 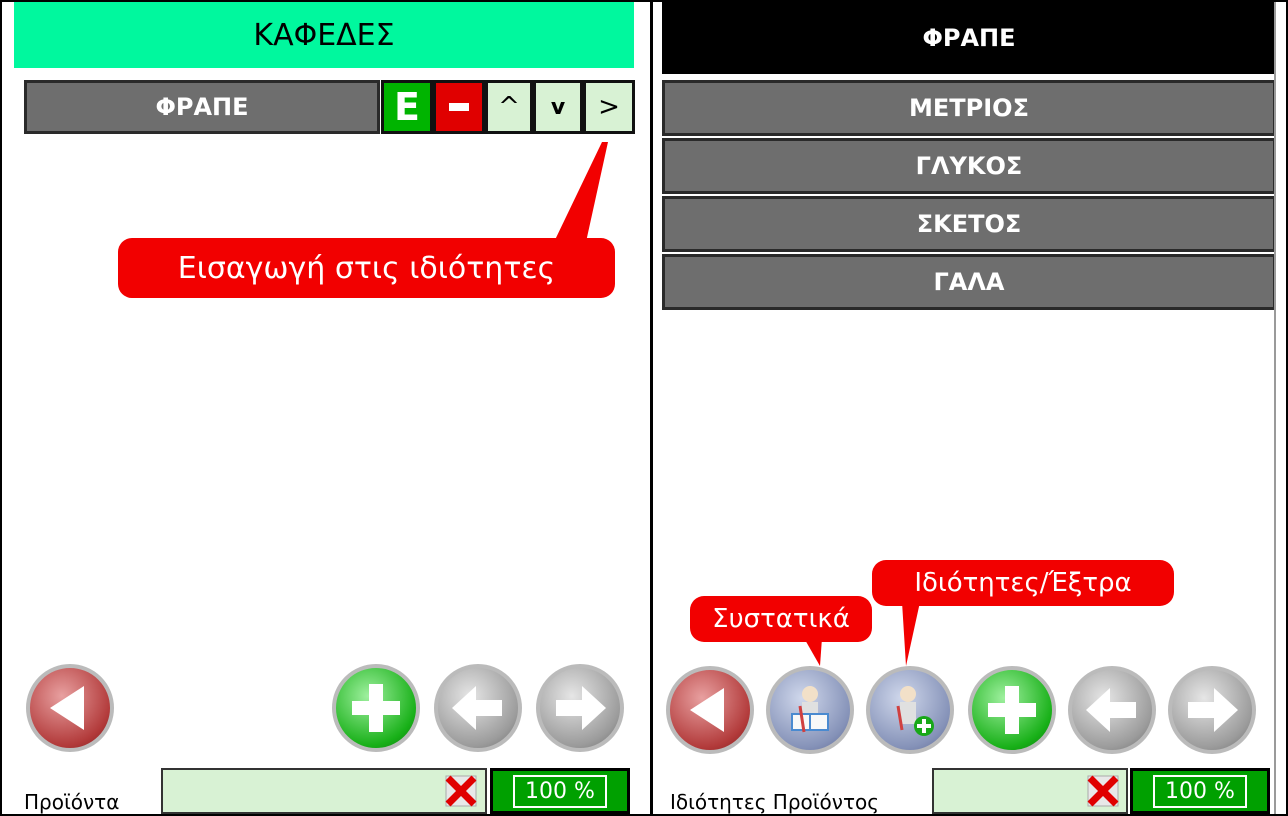 I want to click on status-label: Ιδιότητες Προϊόντος, so click(x=774, y=802).